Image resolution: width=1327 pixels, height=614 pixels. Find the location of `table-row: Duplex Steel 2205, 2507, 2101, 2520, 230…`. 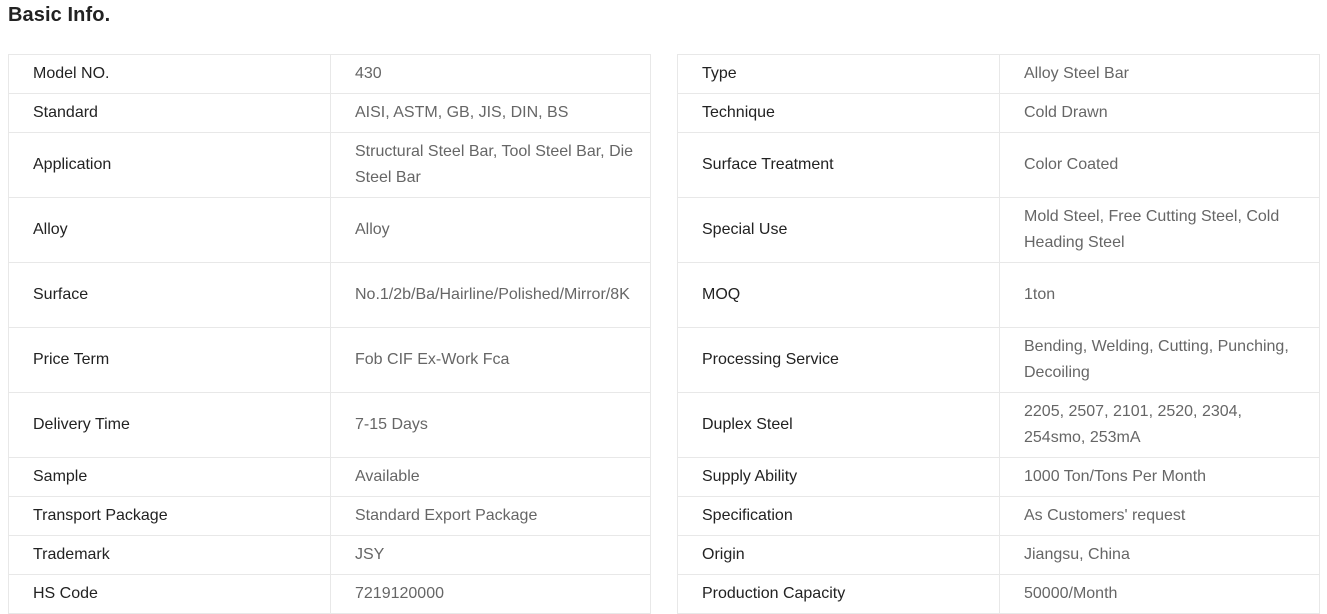

table-row: Duplex Steel 2205, 2507, 2101, 2520, 230… is located at coordinates (998, 425).